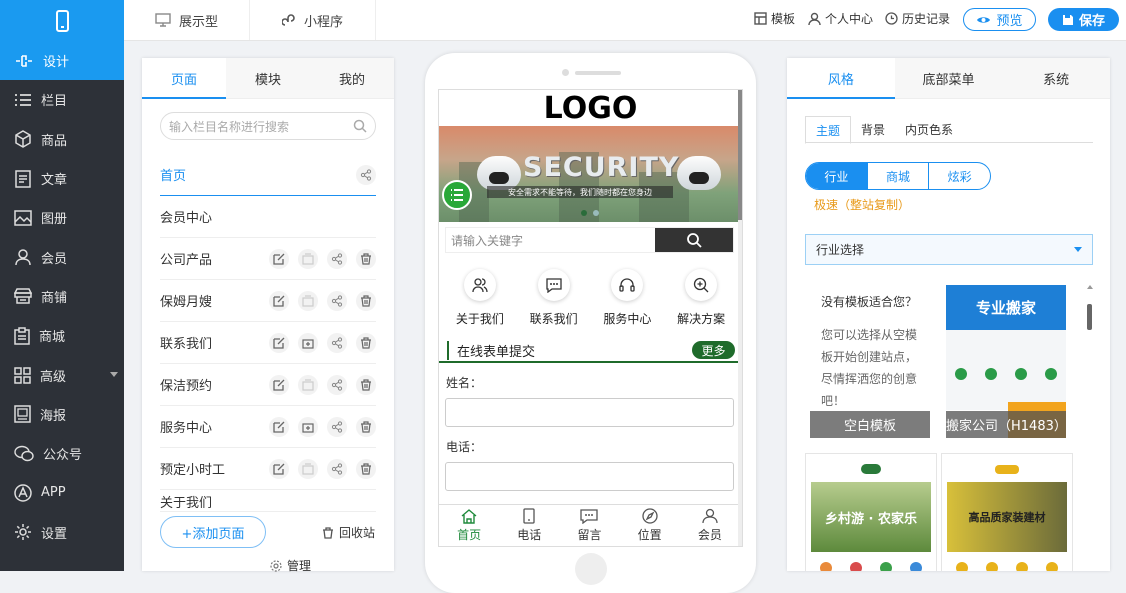 The width and height of the screenshot is (1126, 593). I want to click on sidebar-item-advanced: 高级, so click(62, 374).